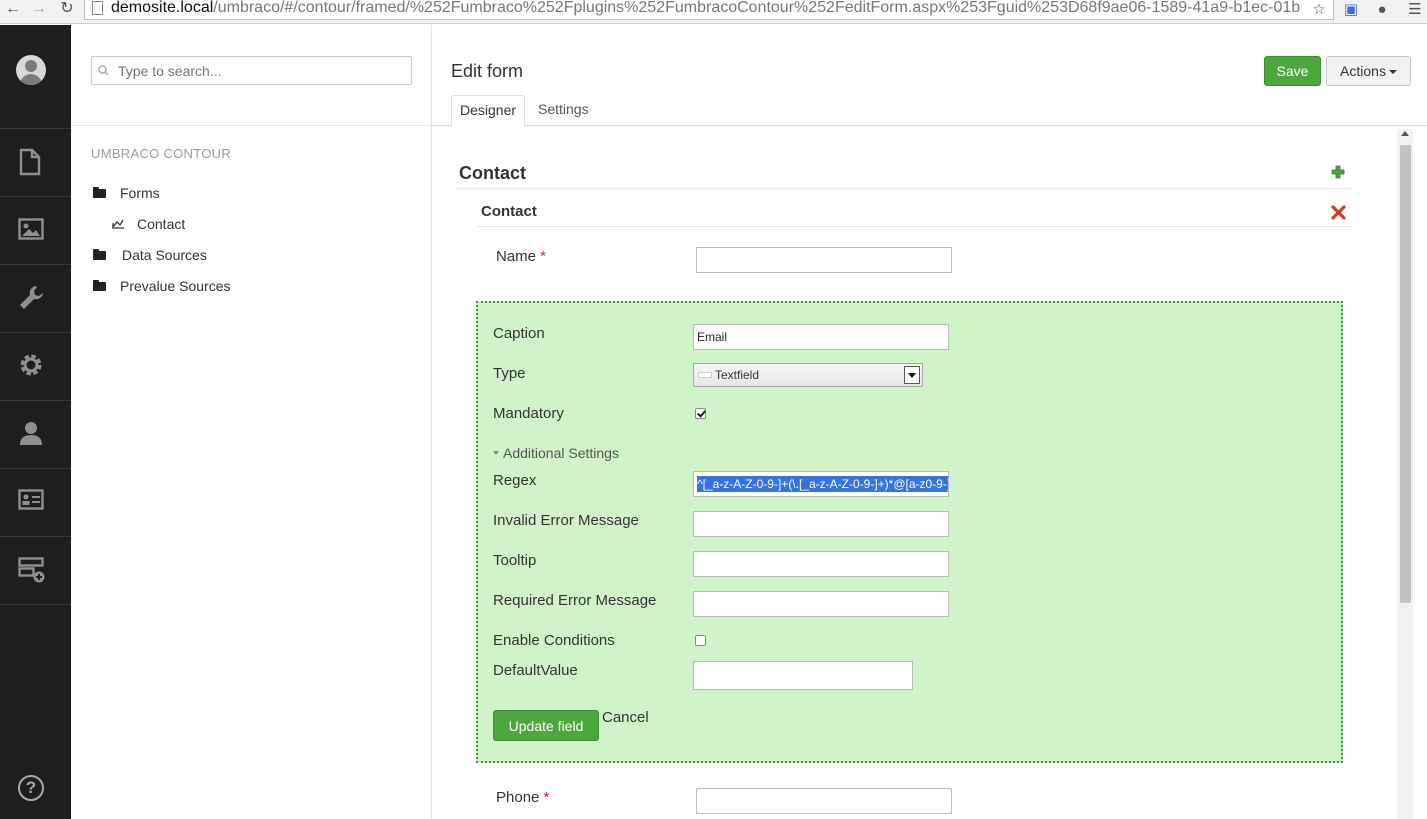  What do you see at coordinates (821, 337) in the screenshot?
I see `caption-input: Email` at bounding box center [821, 337].